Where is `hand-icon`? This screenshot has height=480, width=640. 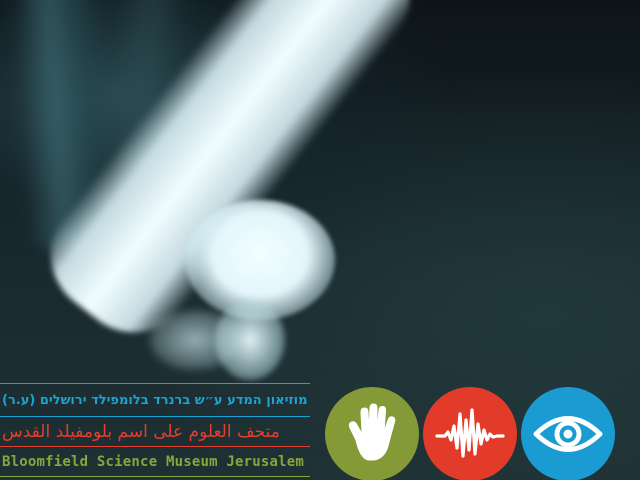 hand-icon is located at coordinates (372, 432).